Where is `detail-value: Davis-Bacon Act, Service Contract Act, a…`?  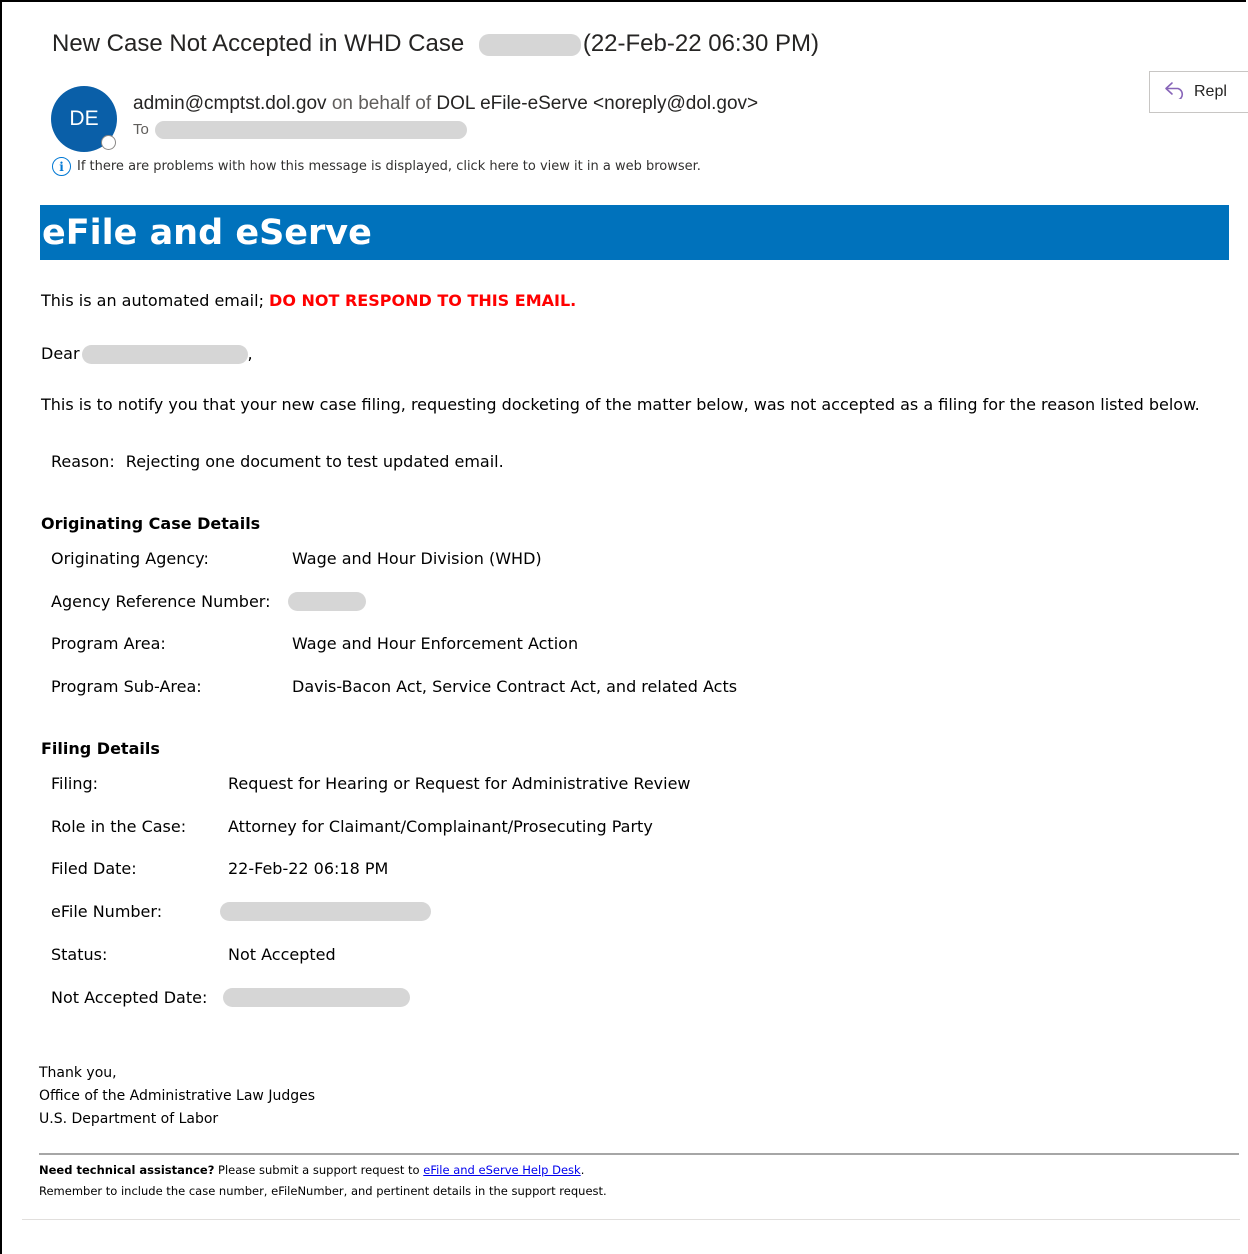 detail-value: Davis-Bacon Act, Service Contract Act, a… is located at coordinates (515, 686).